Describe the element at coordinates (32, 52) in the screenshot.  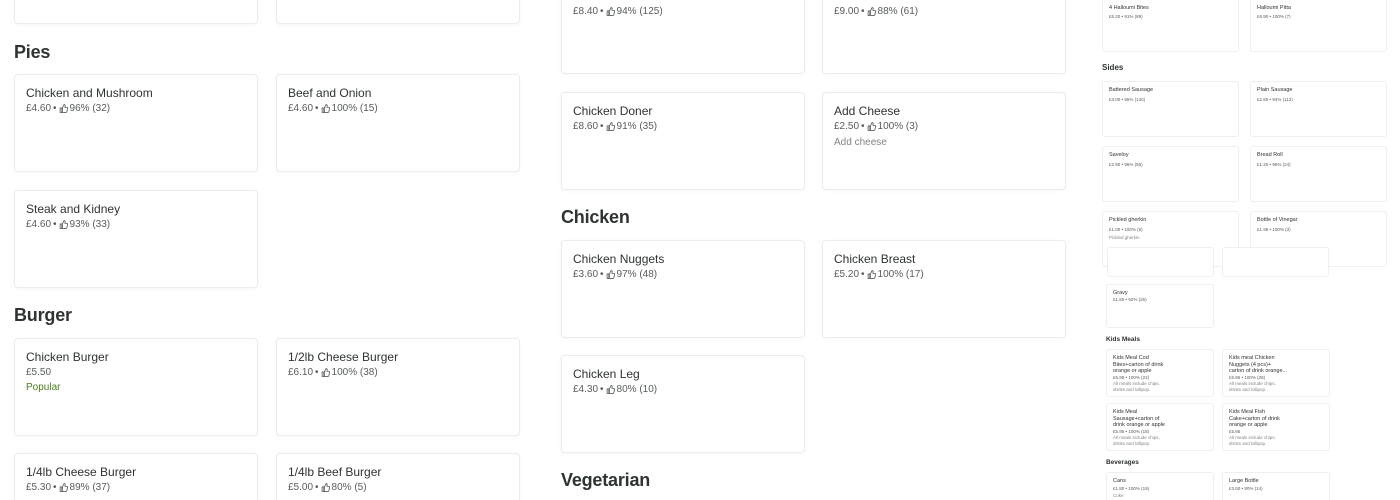
I see `section-title-pies: Pies` at that location.